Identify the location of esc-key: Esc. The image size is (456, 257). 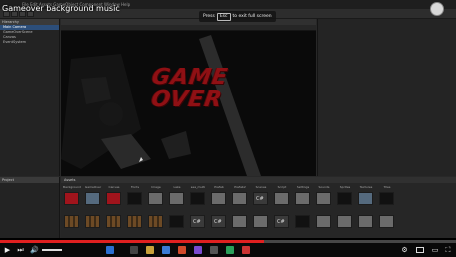
(223, 17).